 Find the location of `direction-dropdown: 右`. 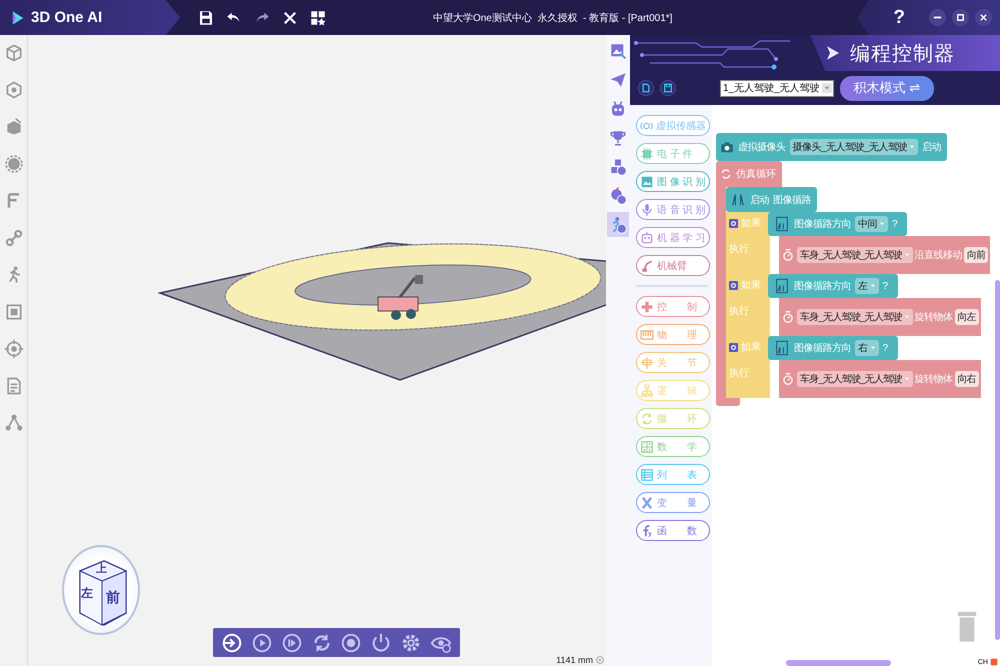

direction-dropdown: 右 is located at coordinates (866, 348).